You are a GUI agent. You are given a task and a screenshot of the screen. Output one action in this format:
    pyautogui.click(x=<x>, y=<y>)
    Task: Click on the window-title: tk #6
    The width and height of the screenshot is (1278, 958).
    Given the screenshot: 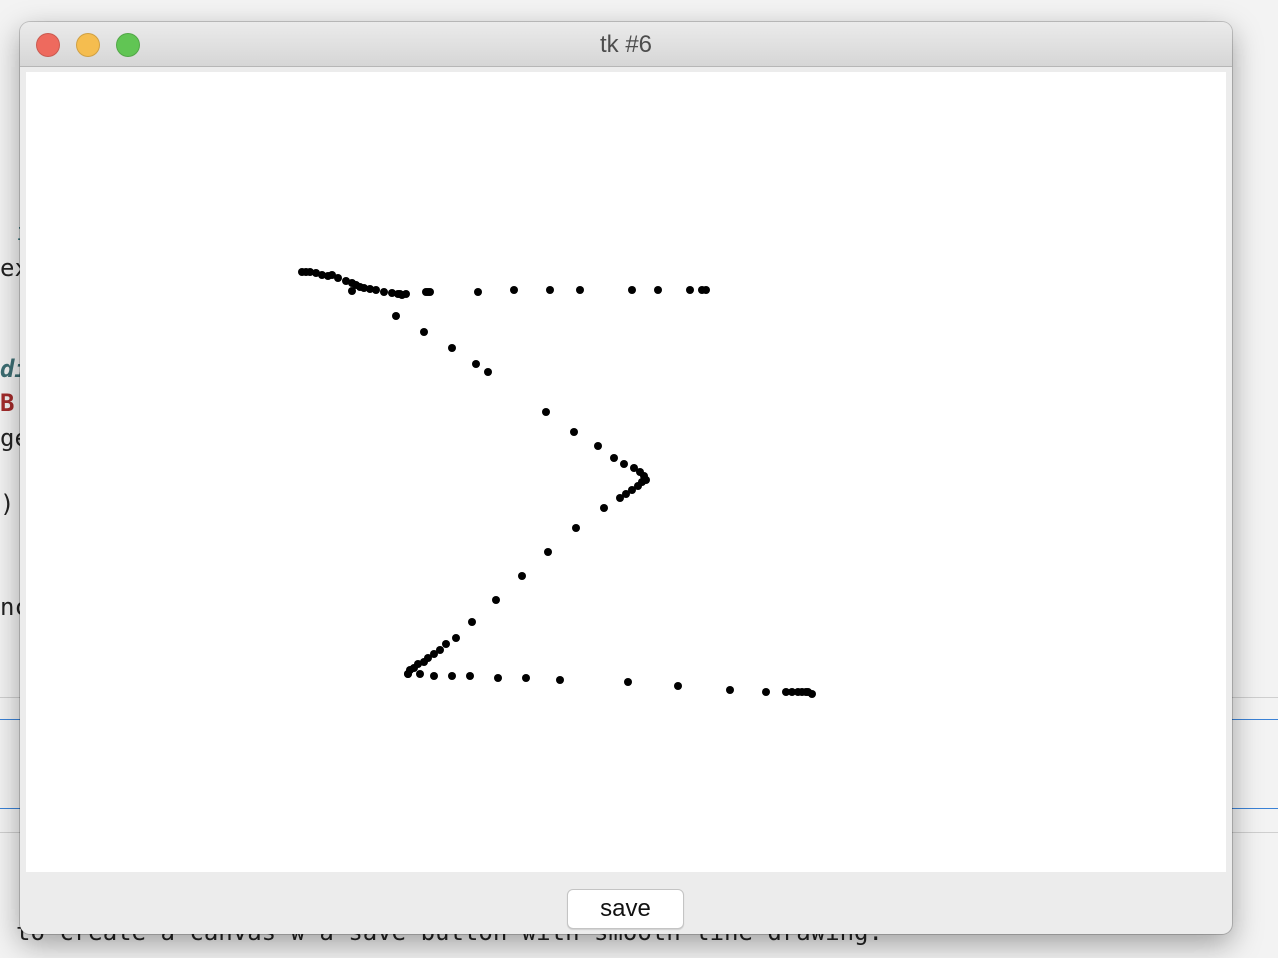 What is the action you would take?
    pyautogui.click(x=626, y=44)
    